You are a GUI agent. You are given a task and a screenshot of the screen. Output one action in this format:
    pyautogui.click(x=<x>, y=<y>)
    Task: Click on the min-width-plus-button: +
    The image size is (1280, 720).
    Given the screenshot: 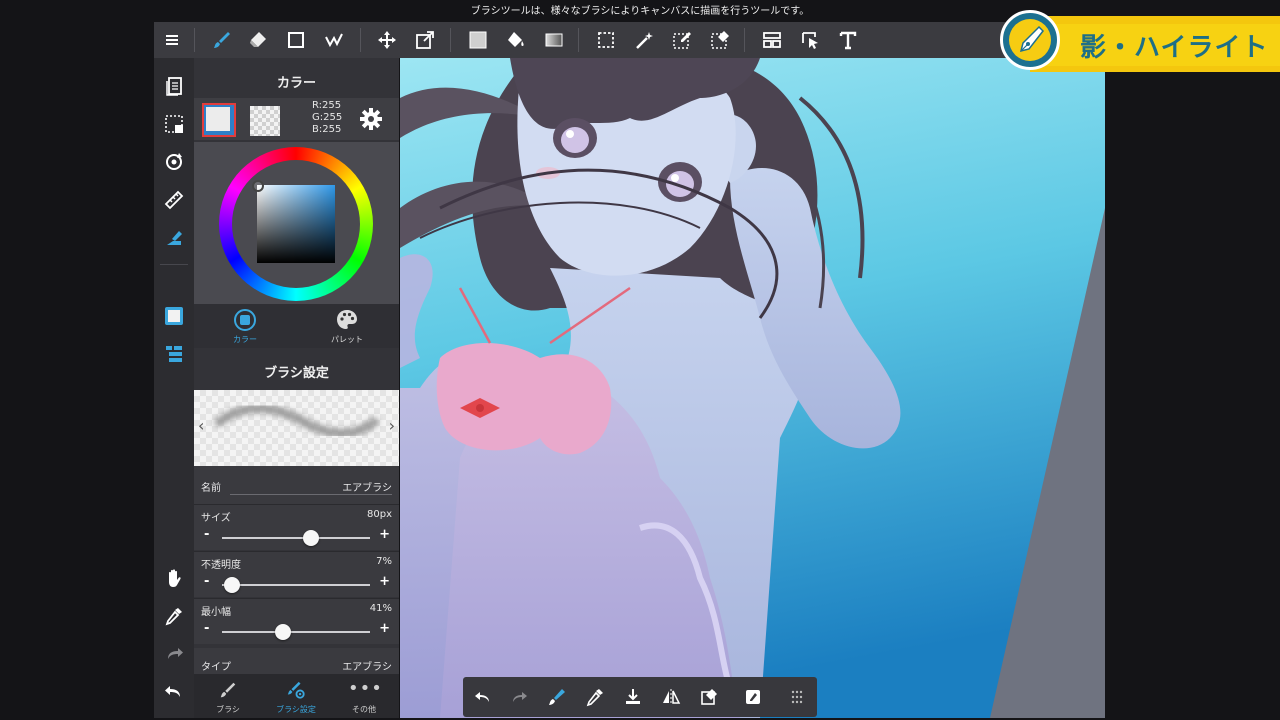 What is the action you would take?
    pyautogui.click(x=384, y=628)
    